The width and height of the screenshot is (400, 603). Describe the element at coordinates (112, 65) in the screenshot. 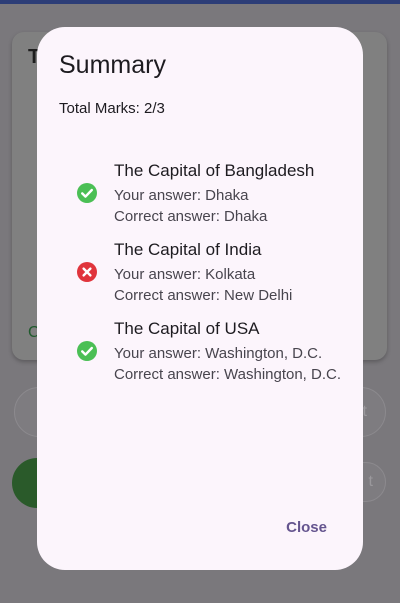

I see `dialog-title: Summary` at that location.